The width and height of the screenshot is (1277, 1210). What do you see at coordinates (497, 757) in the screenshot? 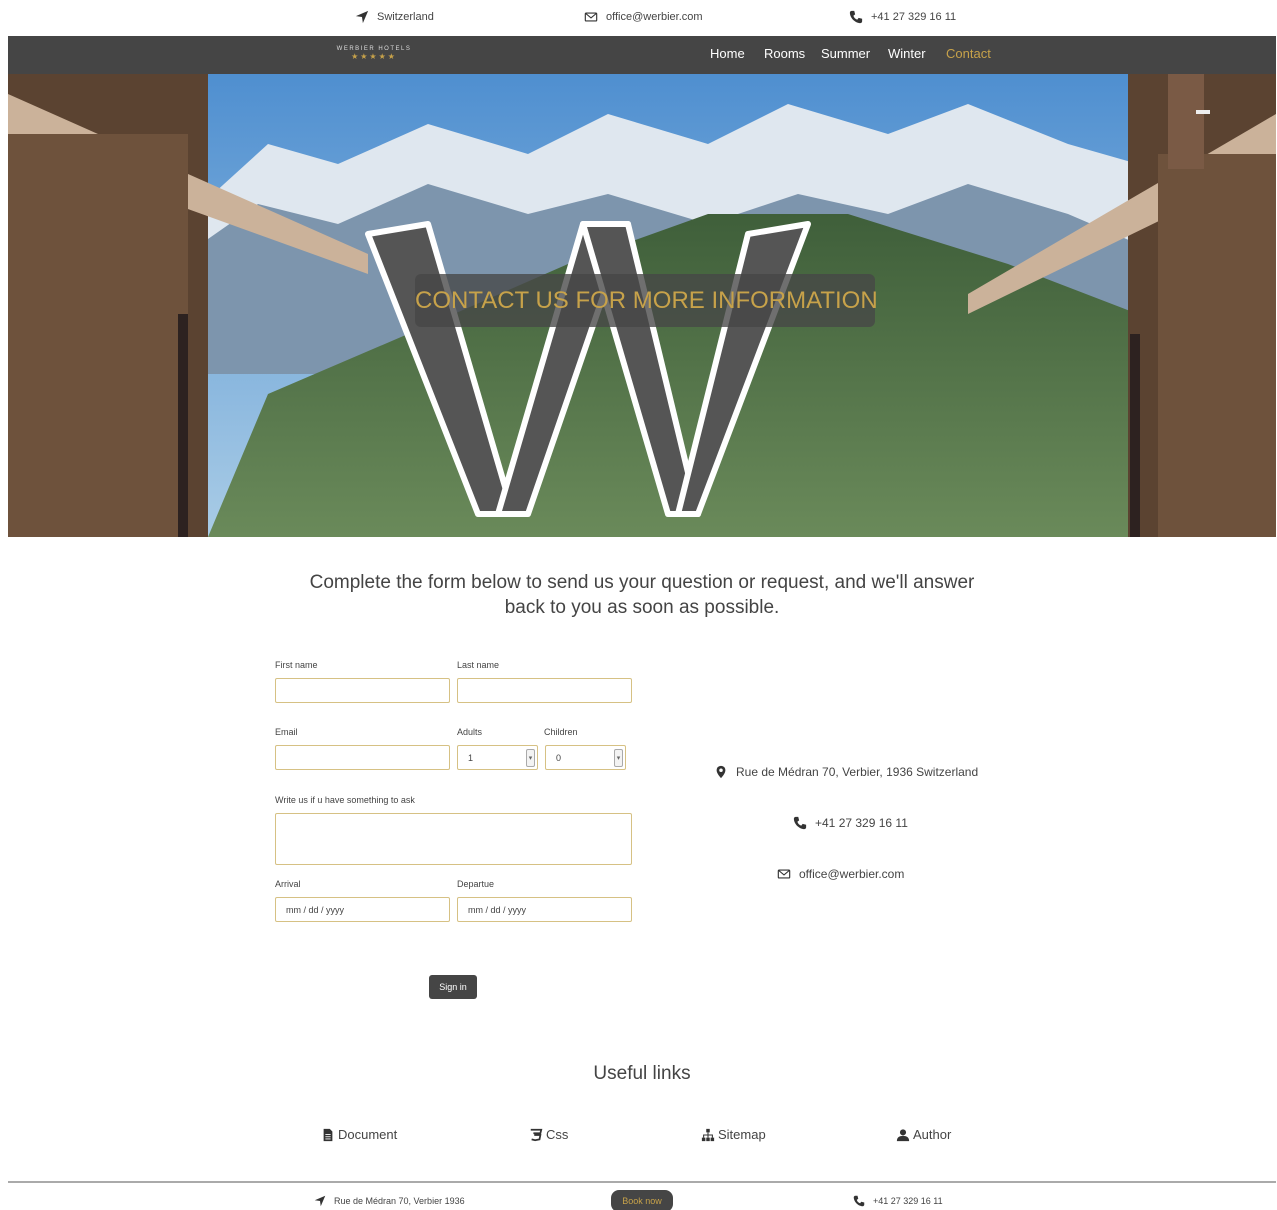
I see `adults-select: 1 ▾` at bounding box center [497, 757].